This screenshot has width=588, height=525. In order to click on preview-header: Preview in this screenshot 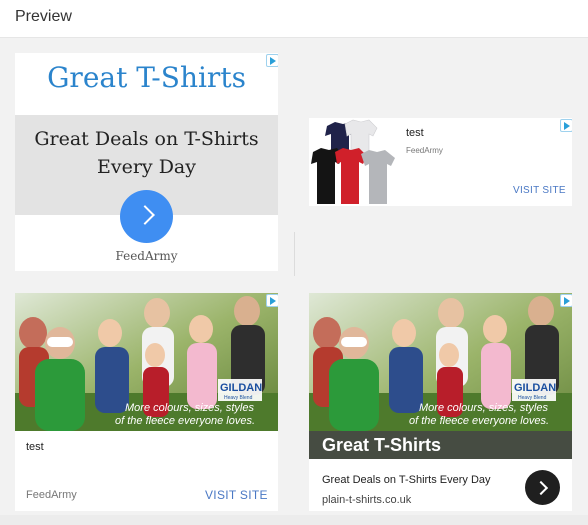, I will do `click(294, 19)`.